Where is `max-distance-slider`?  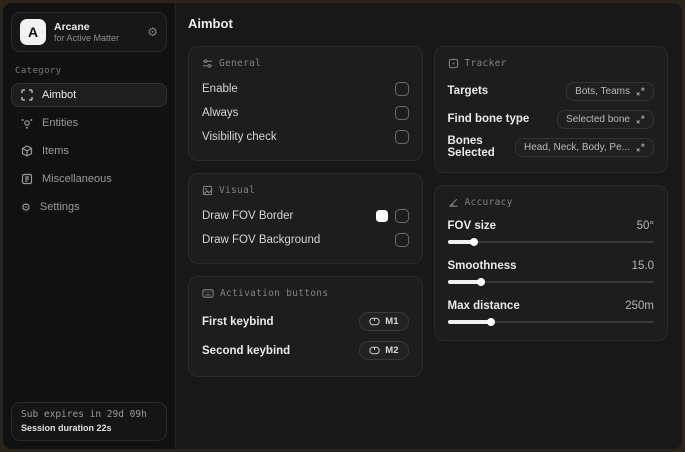 max-distance-slider is located at coordinates (550, 322).